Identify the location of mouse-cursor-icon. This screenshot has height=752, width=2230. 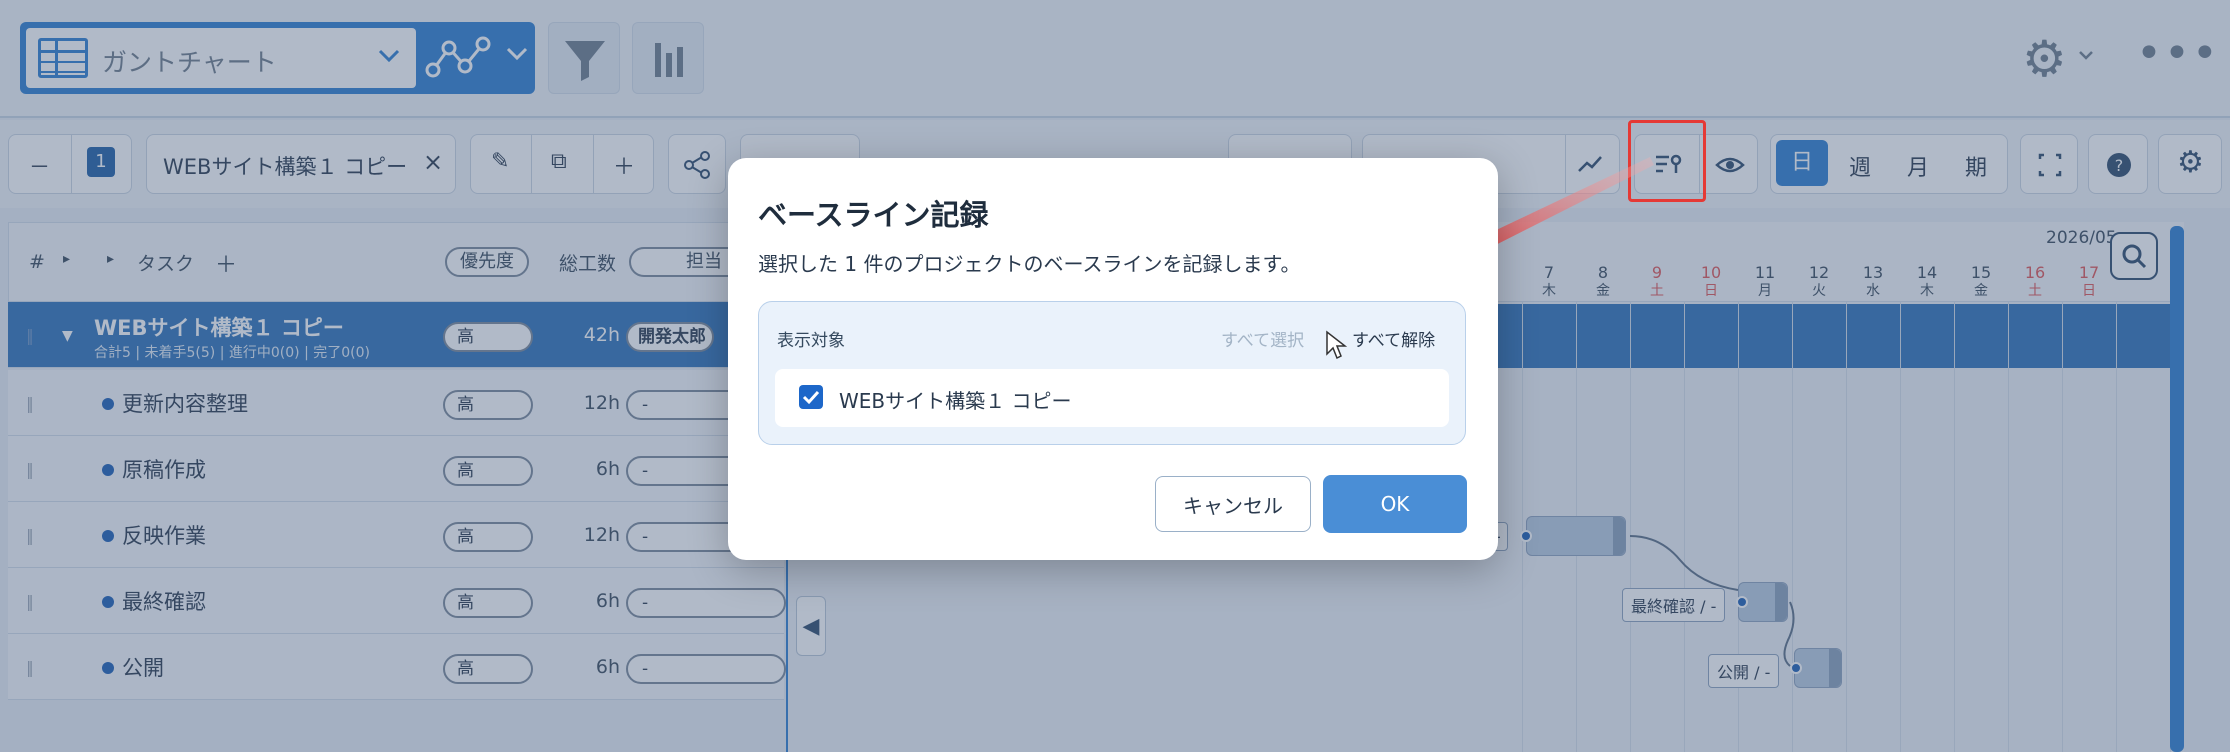
(1336, 345).